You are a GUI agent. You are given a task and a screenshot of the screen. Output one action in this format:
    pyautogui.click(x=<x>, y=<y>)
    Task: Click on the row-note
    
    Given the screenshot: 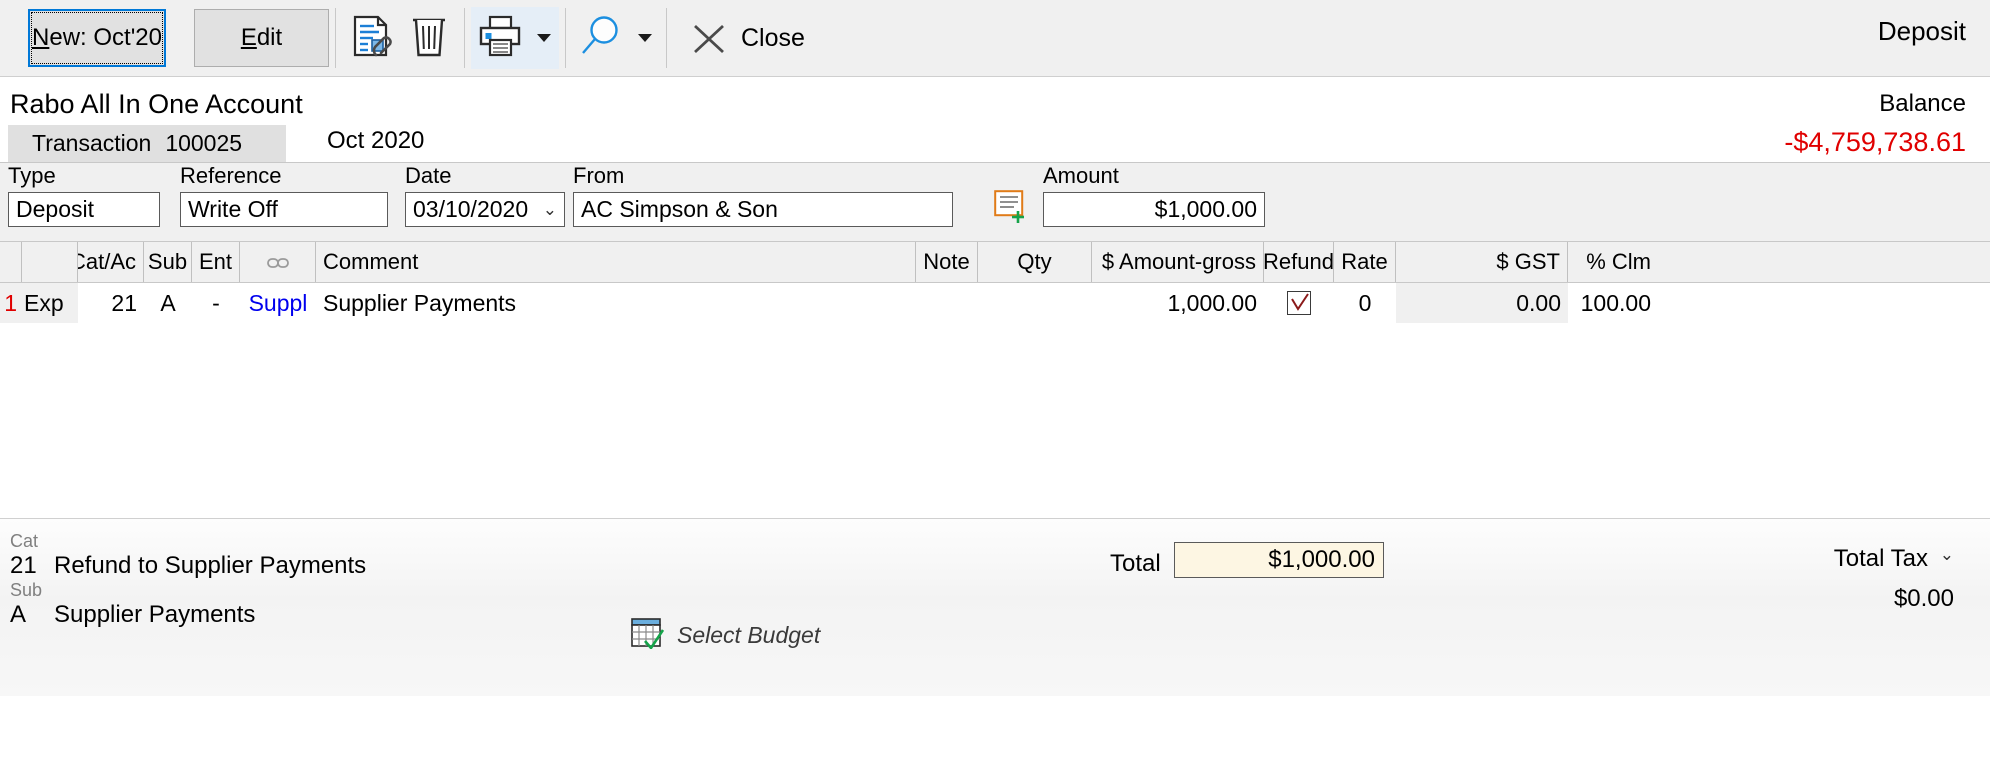 What is the action you would take?
    pyautogui.click(x=947, y=303)
    